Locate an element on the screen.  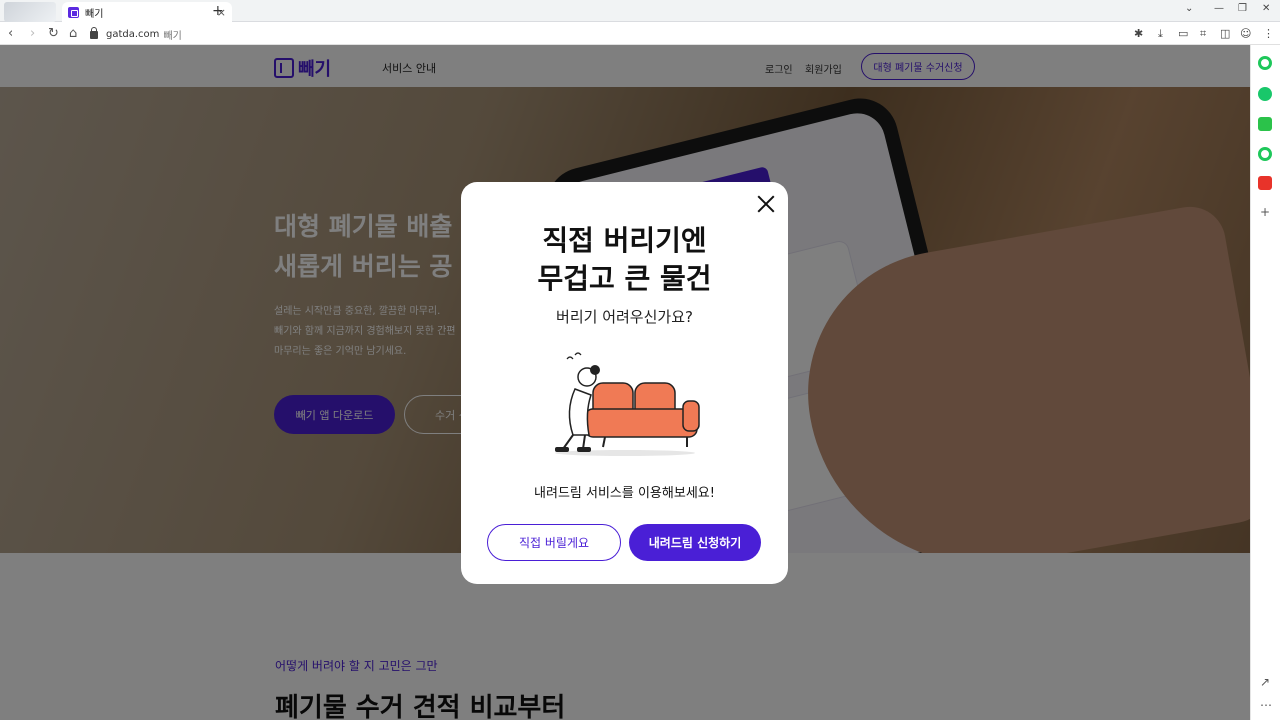
browser-tab-active: 빼기 × is located at coordinates (147, 12).